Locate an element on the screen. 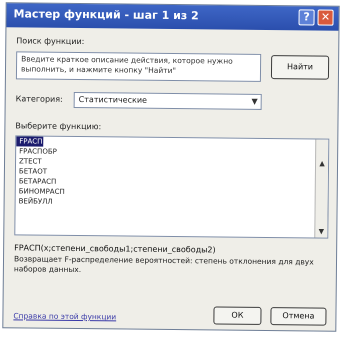 The height and width of the screenshot is (338, 348). cancel-button: Отмена is located at coordinates (298, 316).